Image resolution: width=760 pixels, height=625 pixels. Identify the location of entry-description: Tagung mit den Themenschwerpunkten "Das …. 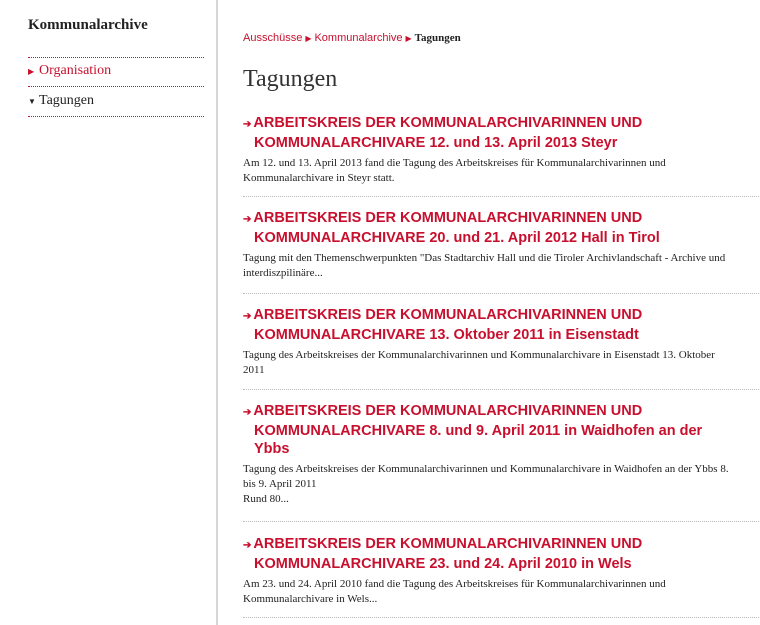
(484, 265).